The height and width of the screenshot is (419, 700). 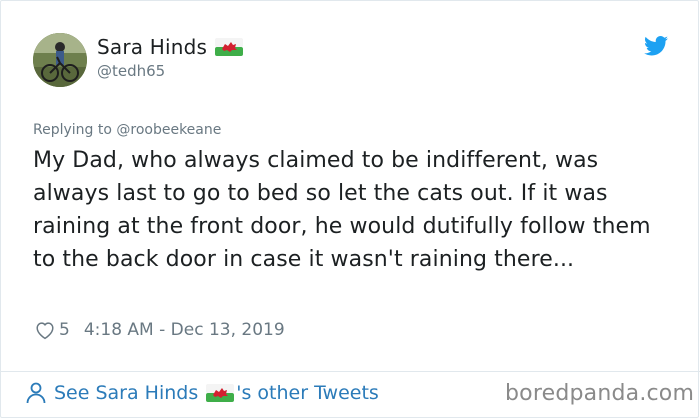 What do you see at coordinates (600, 393) in the screenshot?
I see `boredpanda-watermark: boredpanda.com` at bounding box center [600, 393].